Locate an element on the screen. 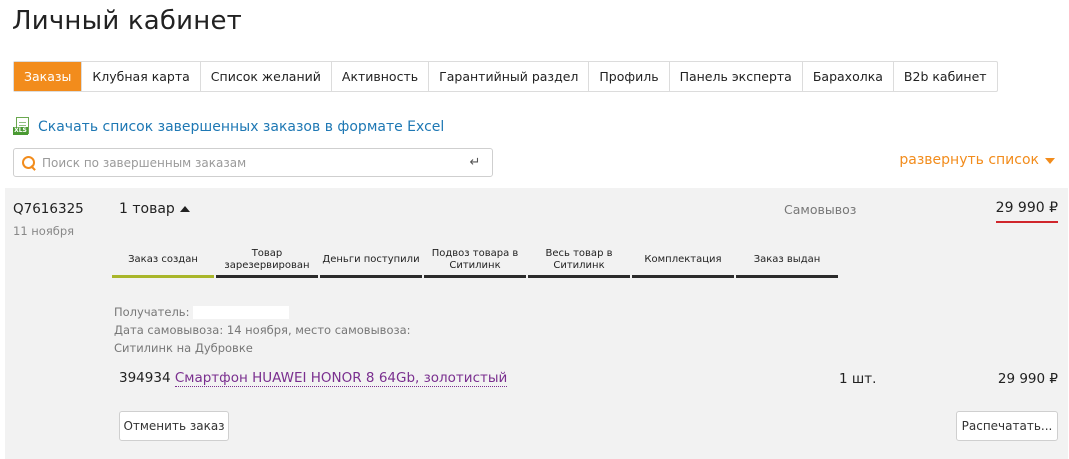  tab-wishlist: Список желаний is located at coordinates (266, 76).